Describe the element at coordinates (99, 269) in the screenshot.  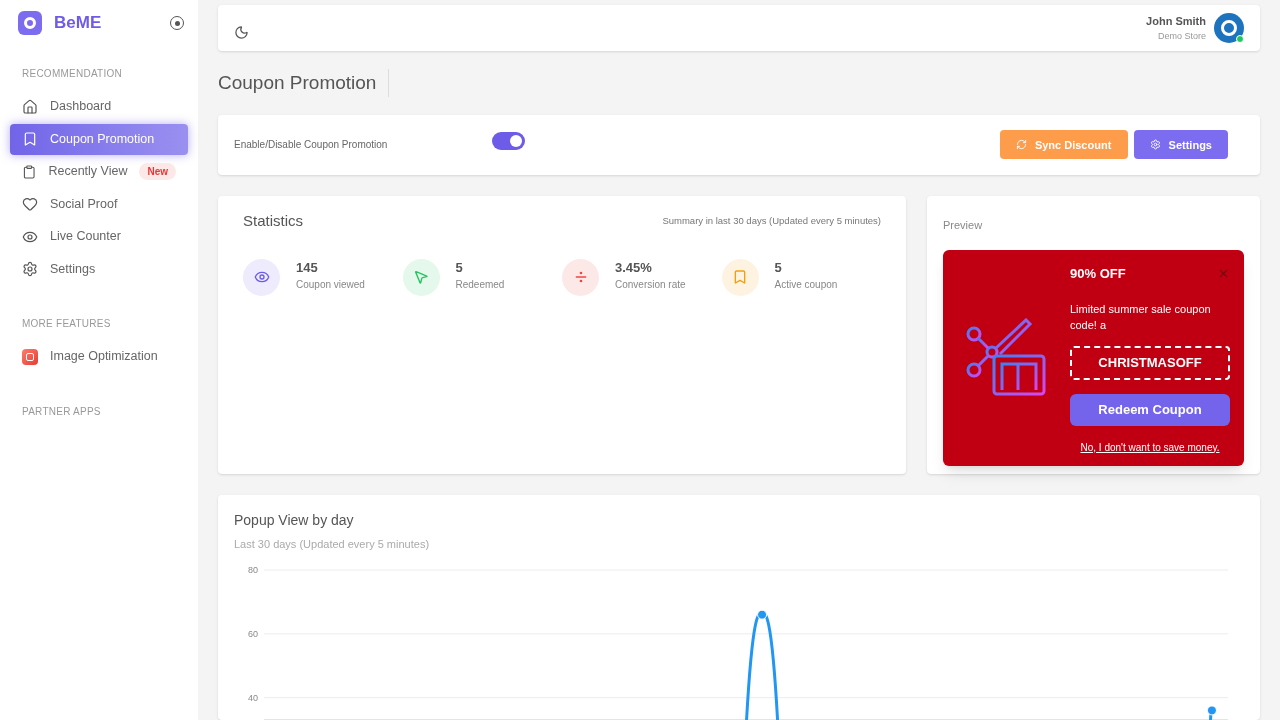
I see `nav-item: Settings` at that location.